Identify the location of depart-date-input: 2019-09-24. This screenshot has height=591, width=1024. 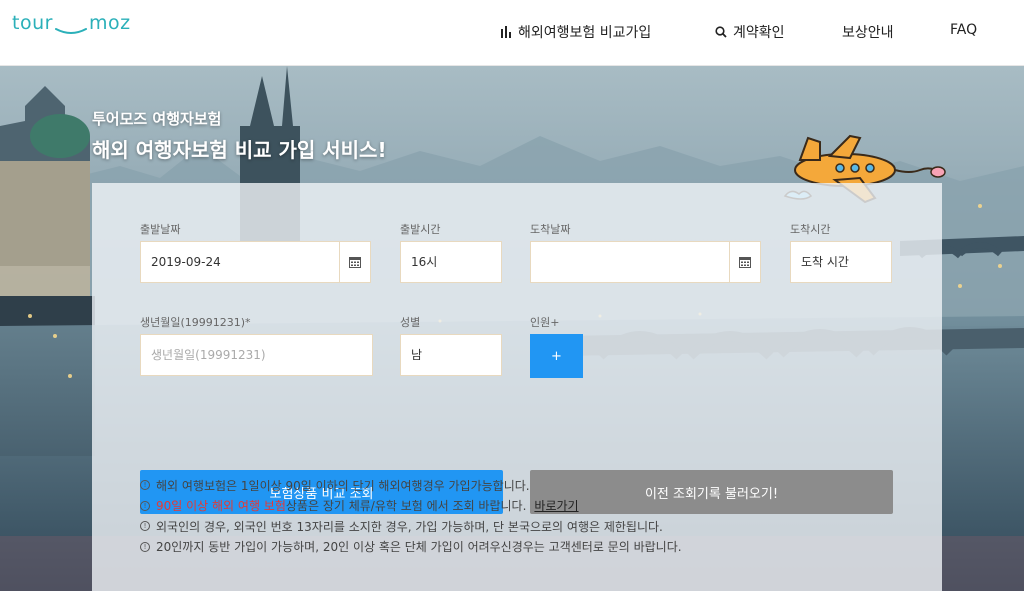
(240, 262).